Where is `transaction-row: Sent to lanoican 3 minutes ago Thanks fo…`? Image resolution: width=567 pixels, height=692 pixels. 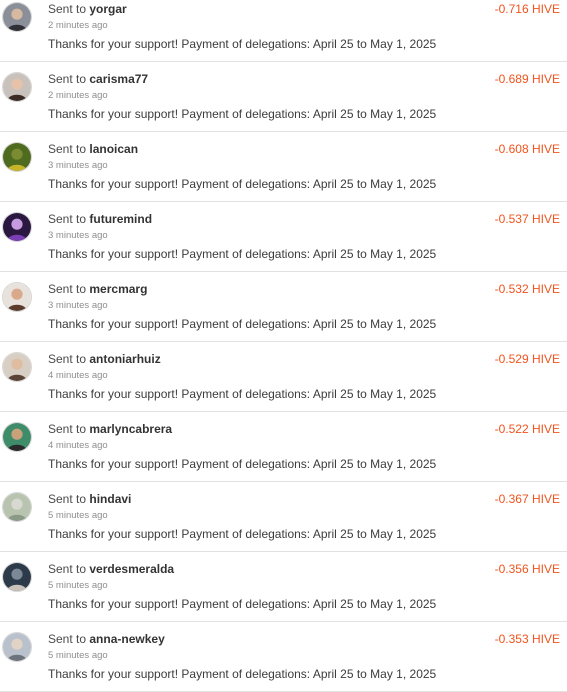 transaction-row: Sent to lanoican 3 minutes ago Thanks fo… is located at coordinates (283, 167).